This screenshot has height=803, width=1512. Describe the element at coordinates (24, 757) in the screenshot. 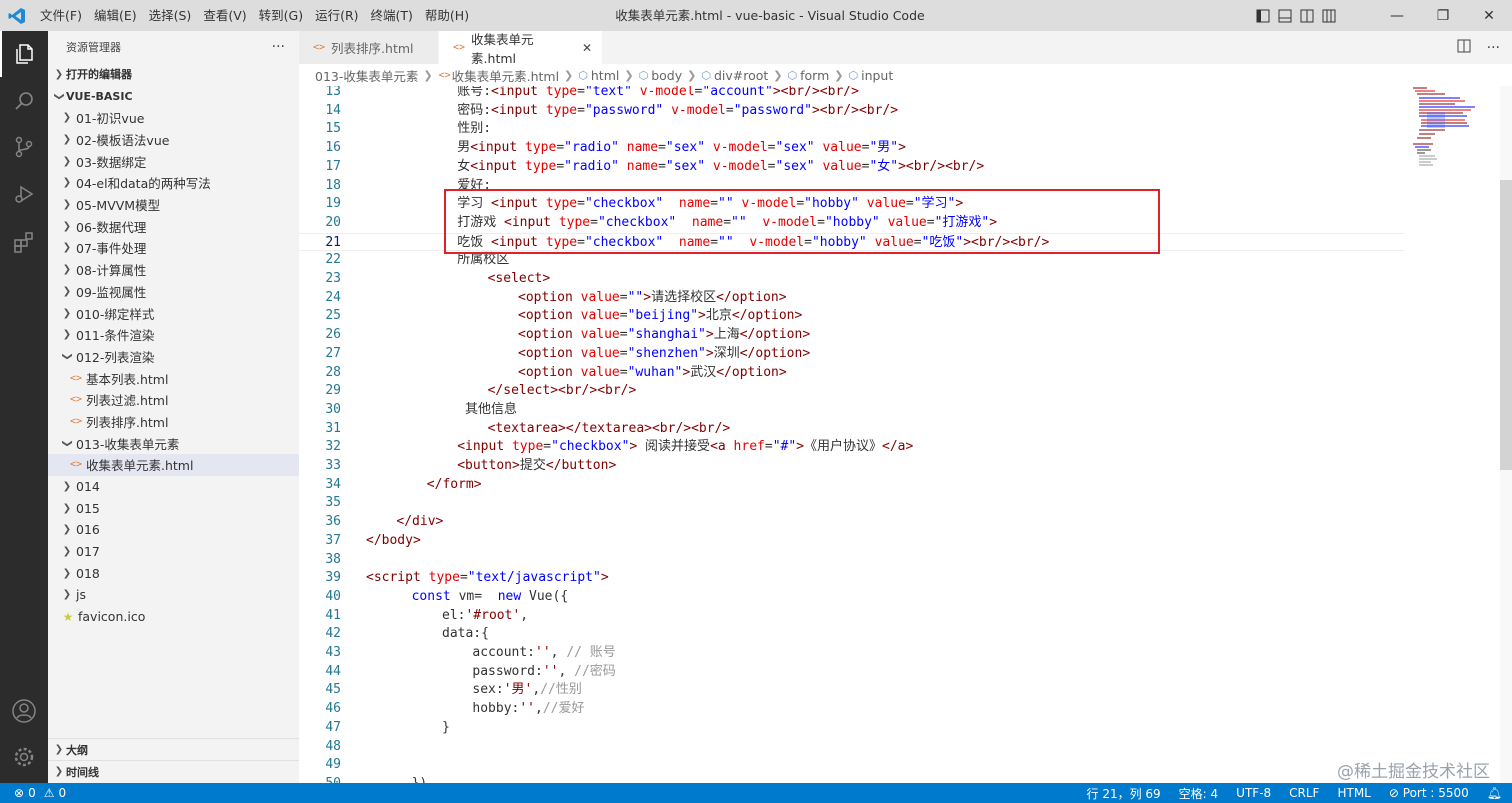

I see `settings-gear-icon` at that location.